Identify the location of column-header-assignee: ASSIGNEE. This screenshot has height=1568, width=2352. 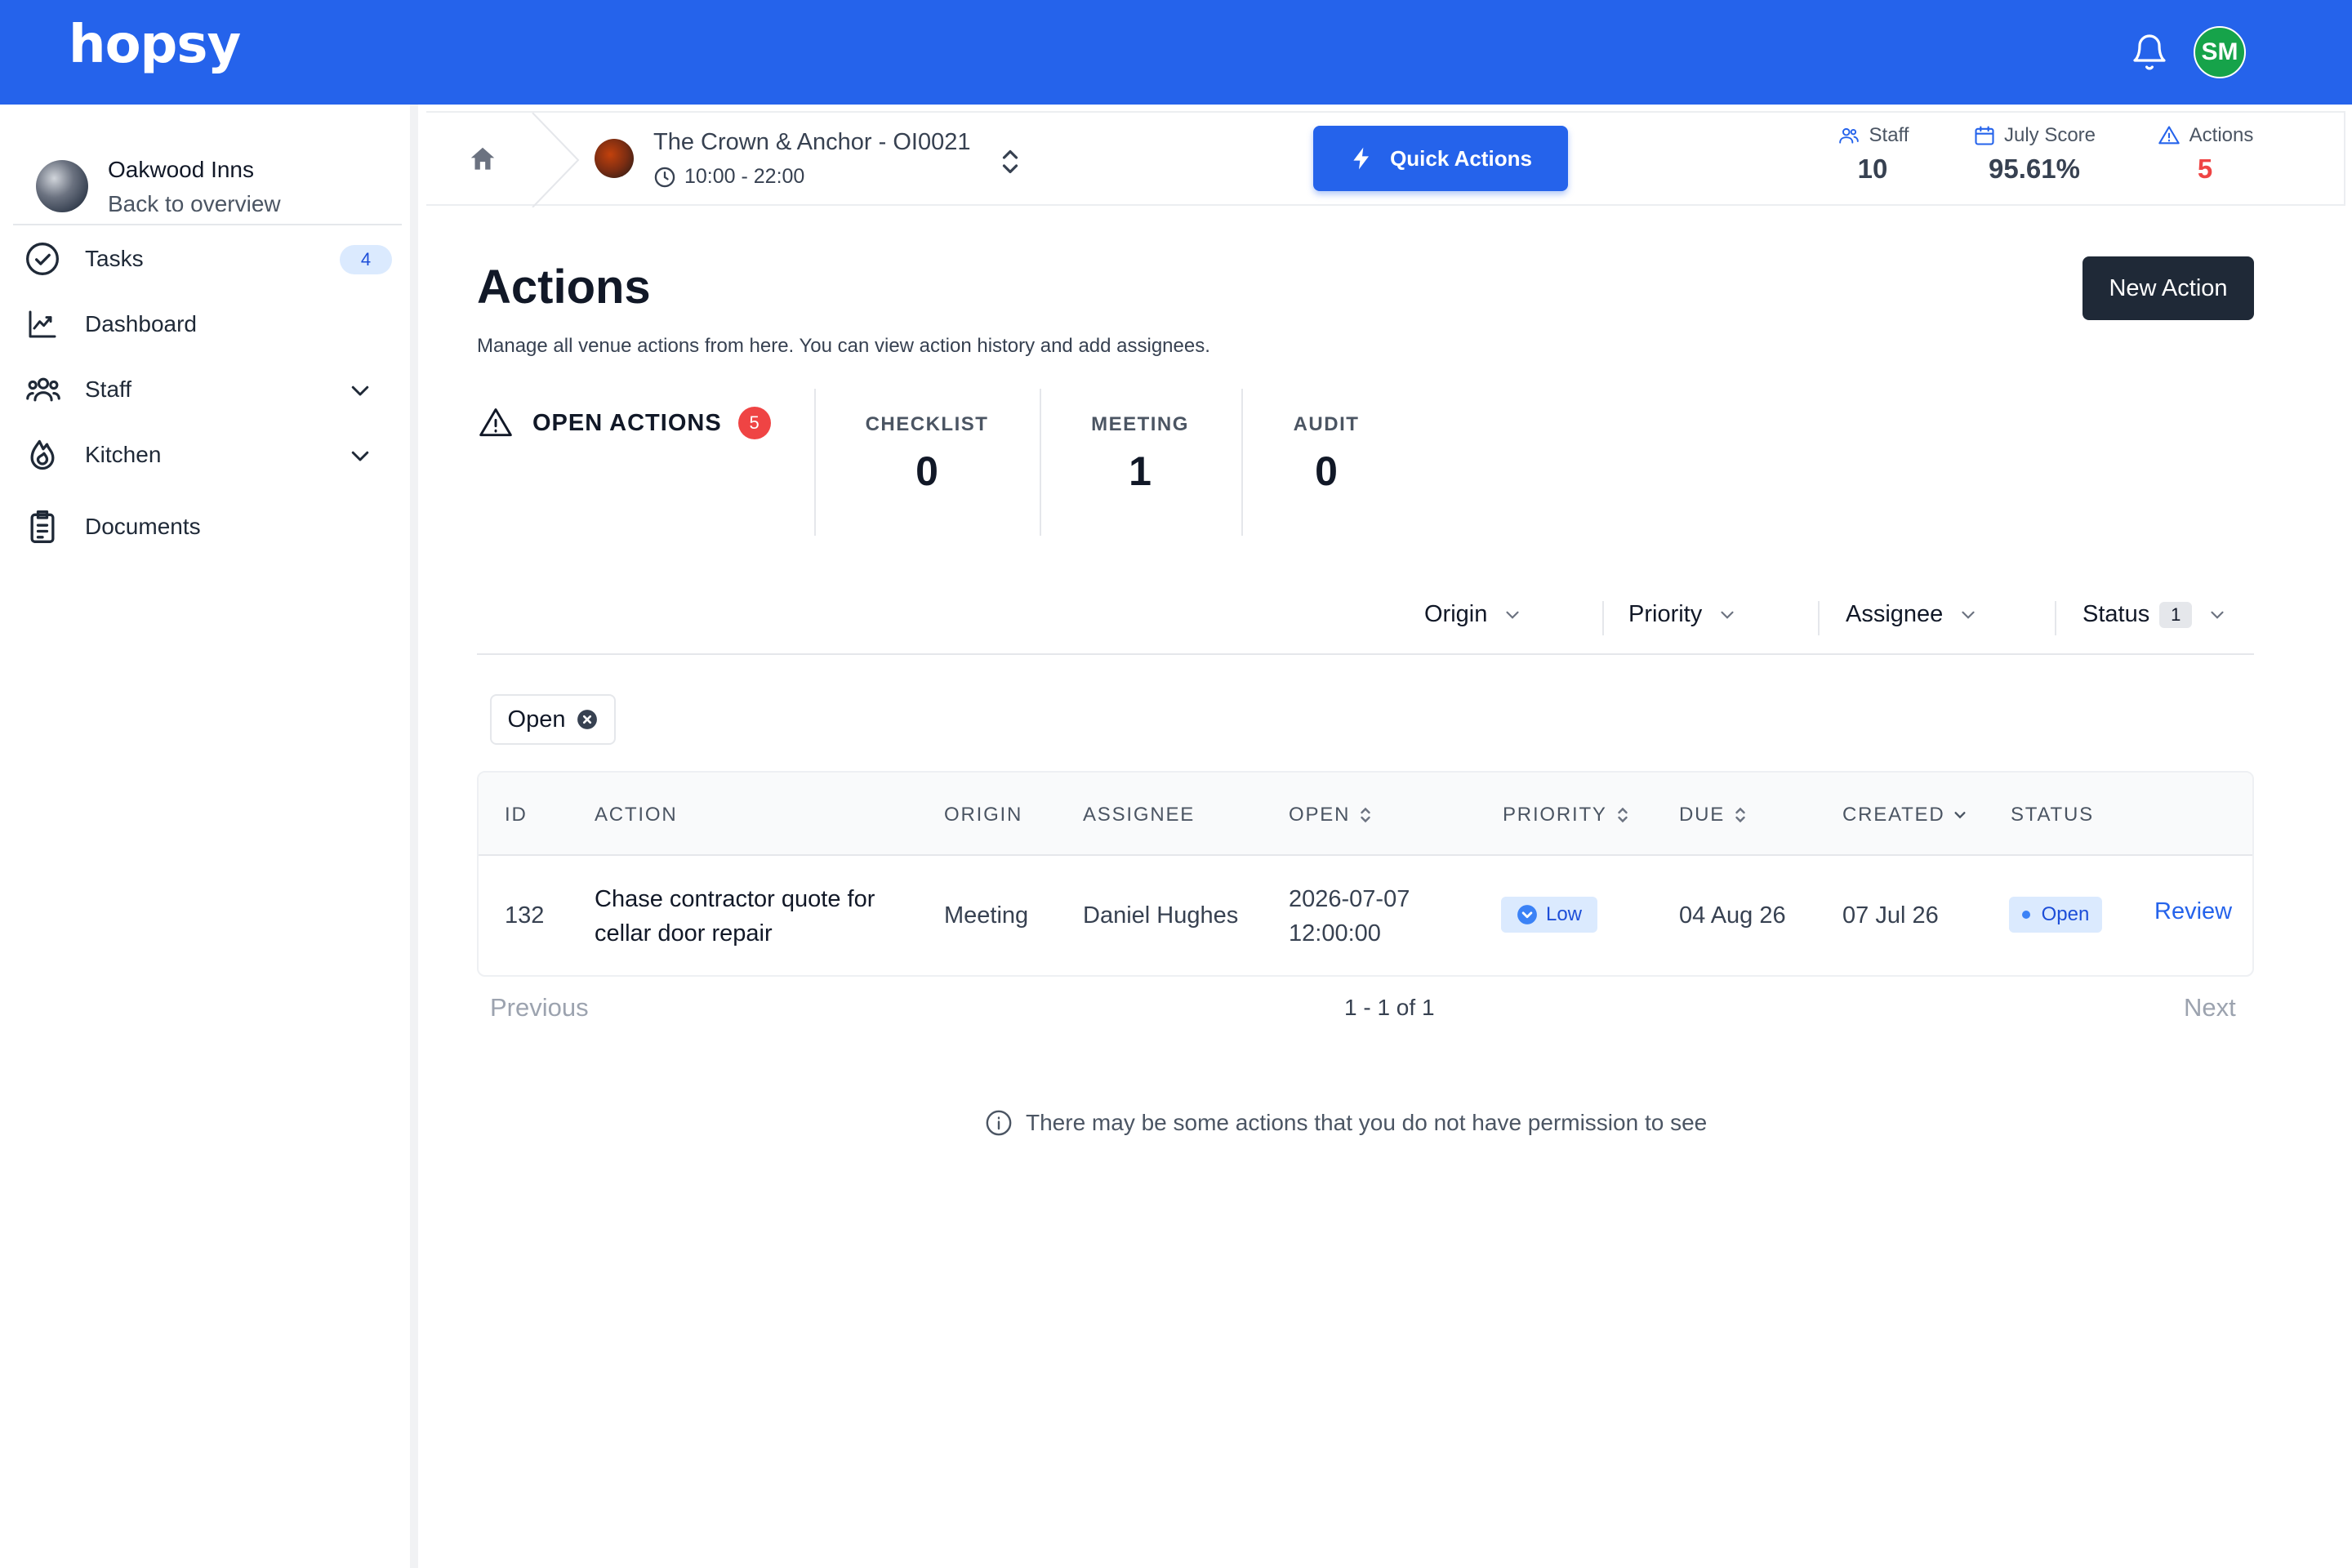
(1139, 815).